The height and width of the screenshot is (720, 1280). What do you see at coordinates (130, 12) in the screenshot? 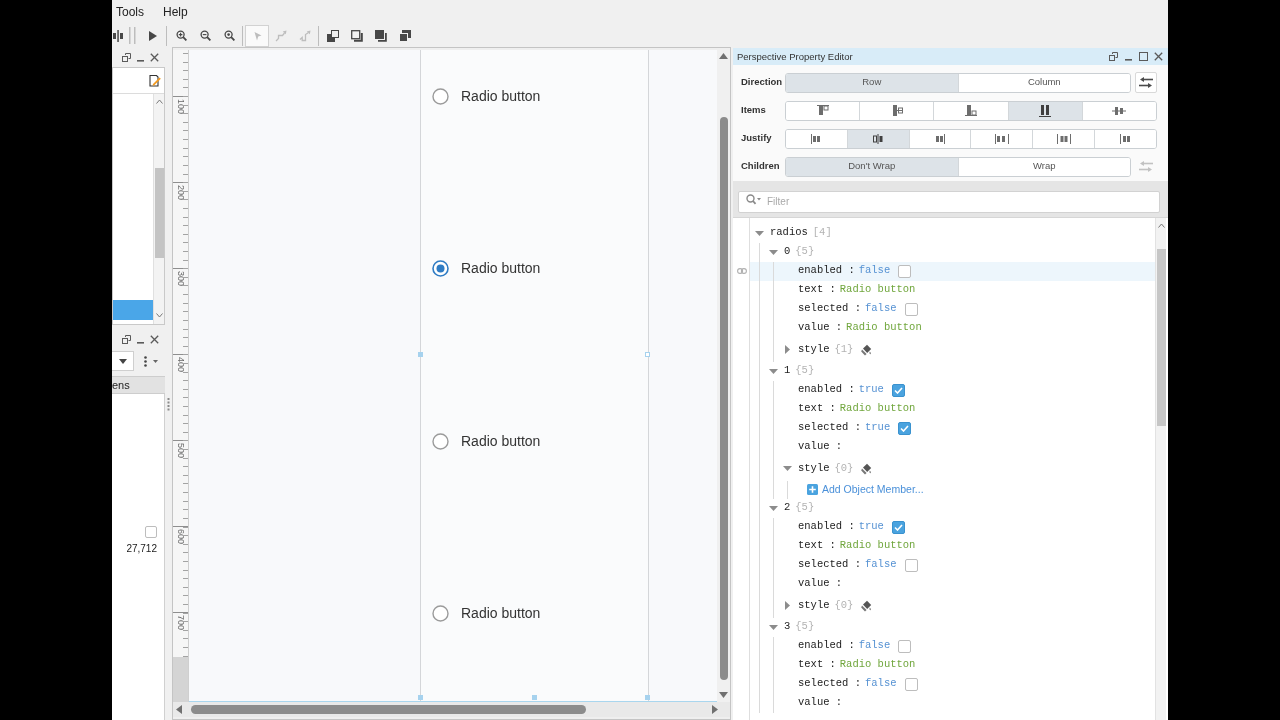
I see `menu-item: Tools` at bounding box center [130, 12].